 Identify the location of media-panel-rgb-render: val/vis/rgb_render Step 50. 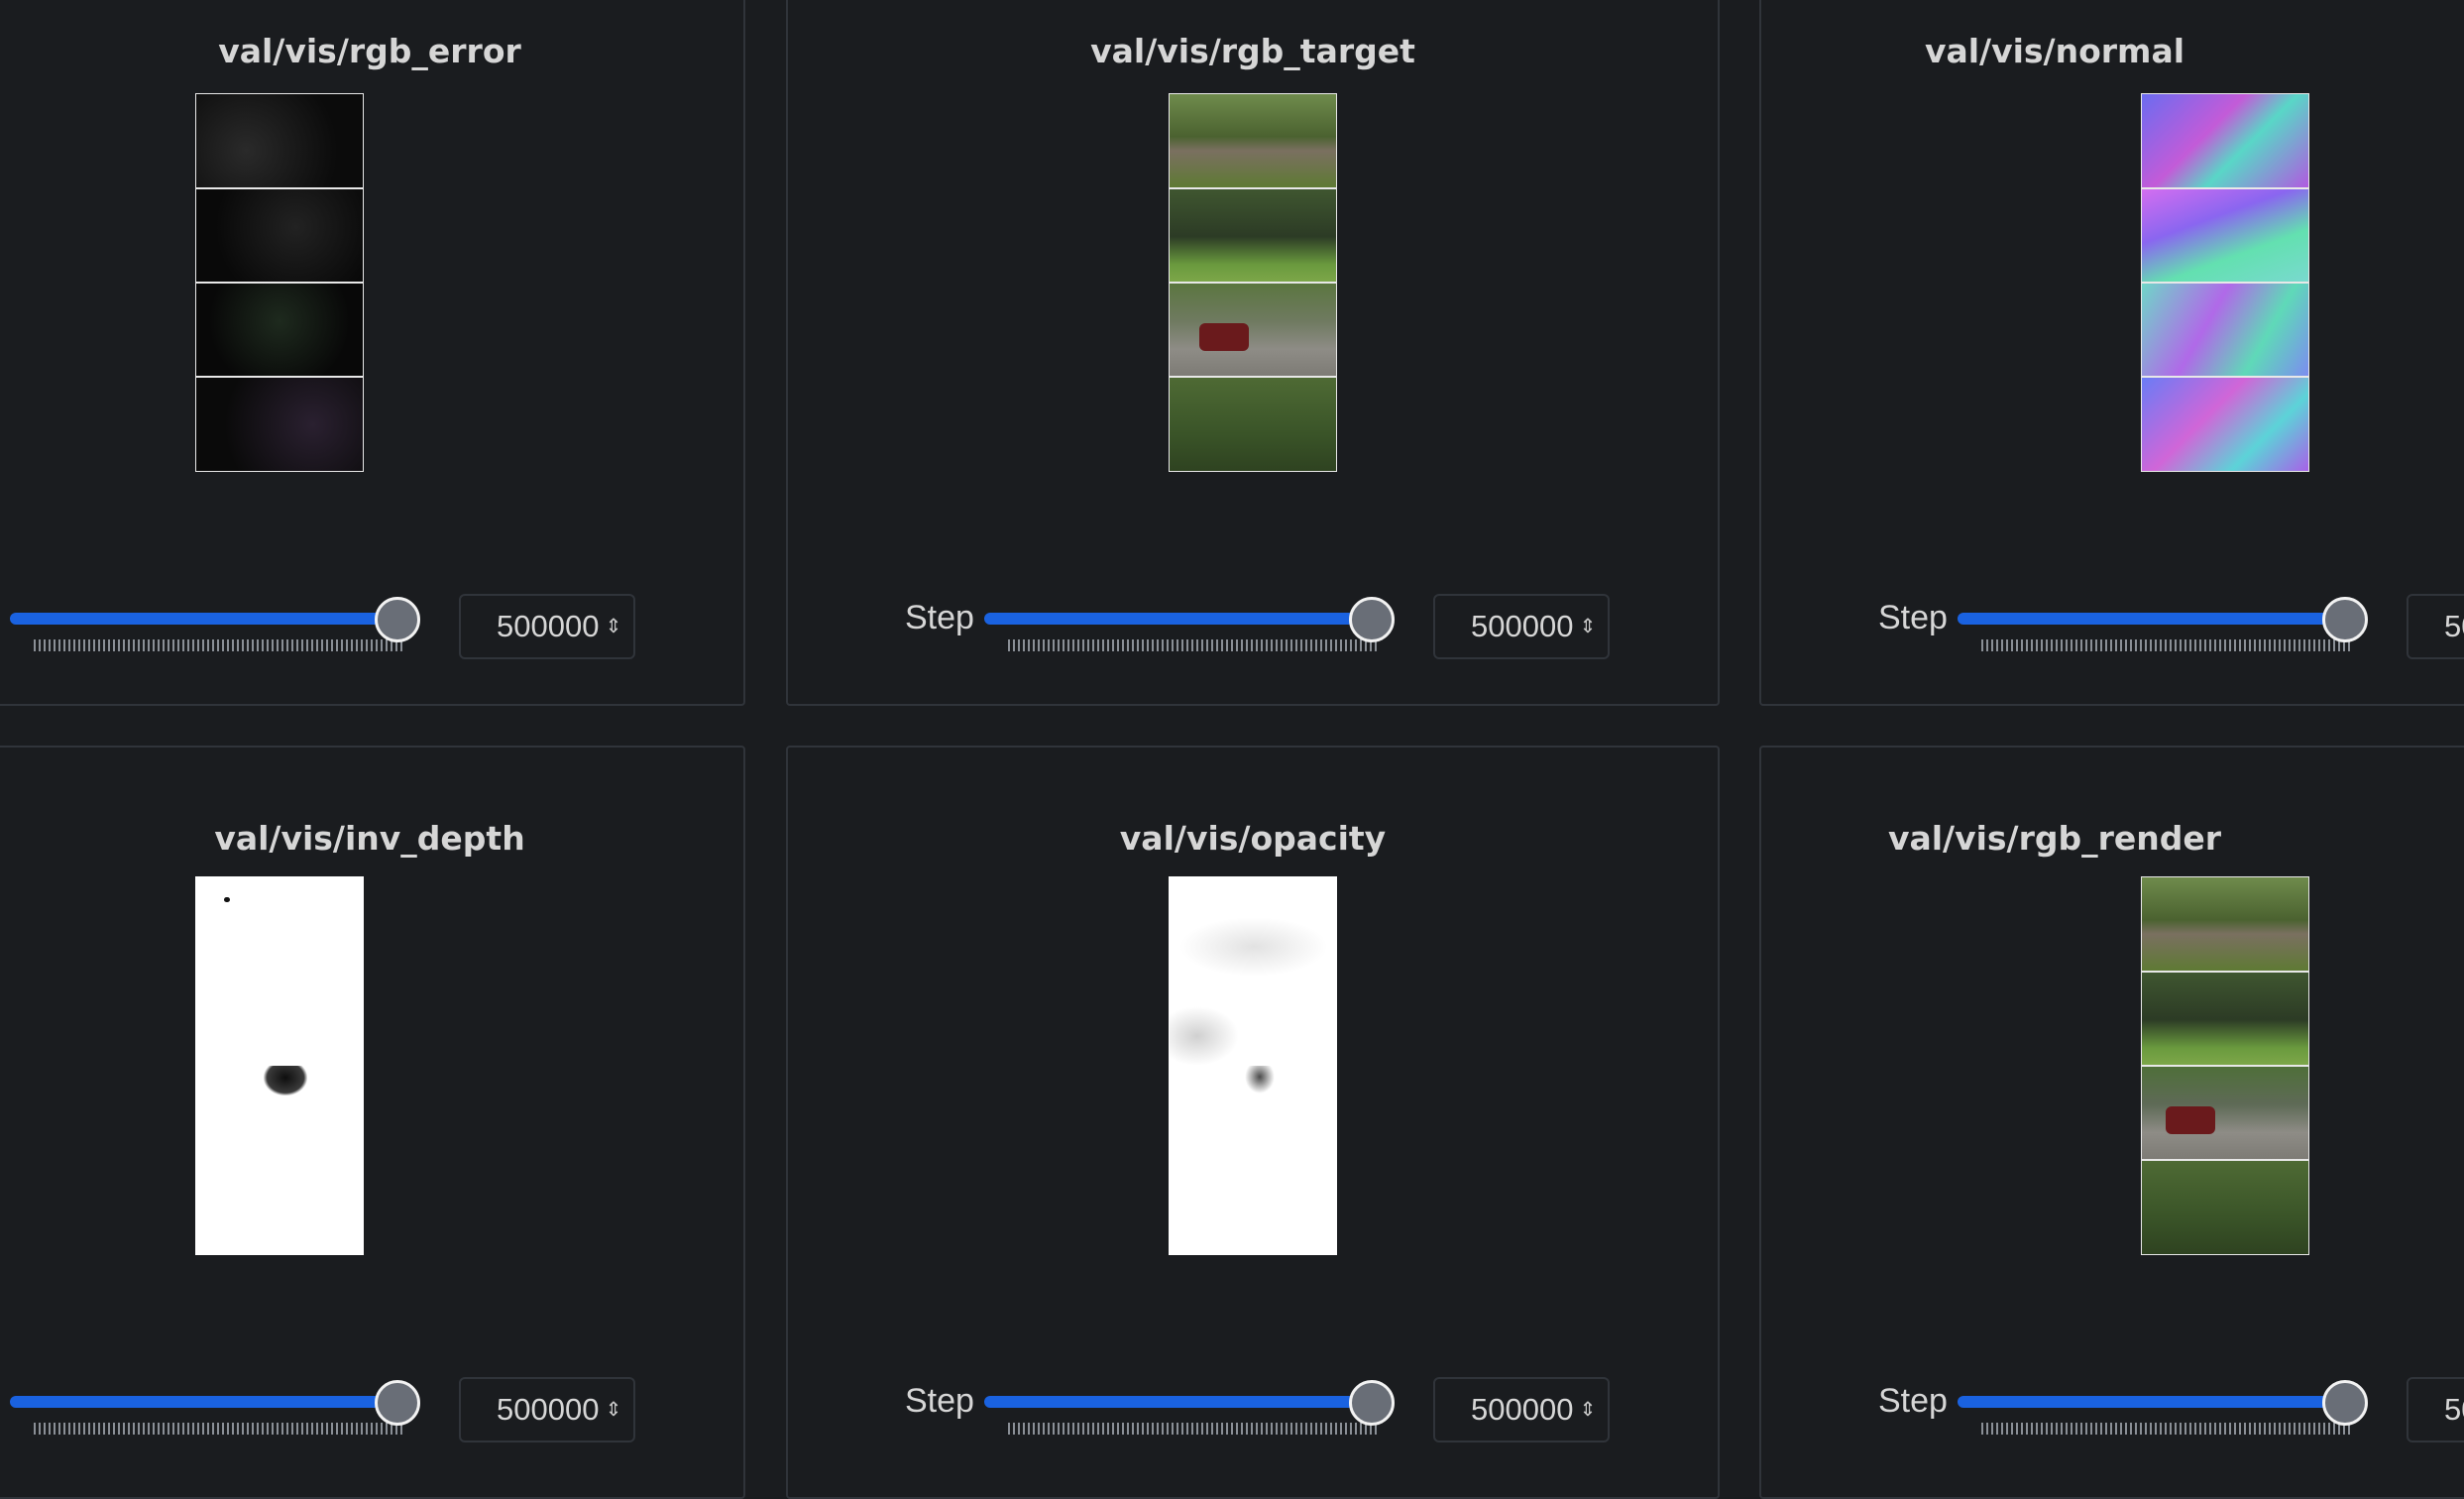
(2111, 1122).